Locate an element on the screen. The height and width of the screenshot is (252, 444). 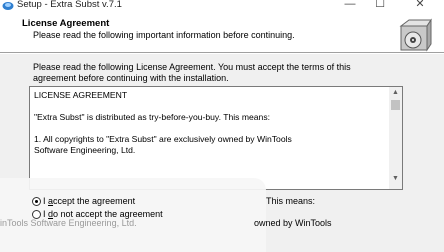
setup-icon is located at coordinates (8, 6).